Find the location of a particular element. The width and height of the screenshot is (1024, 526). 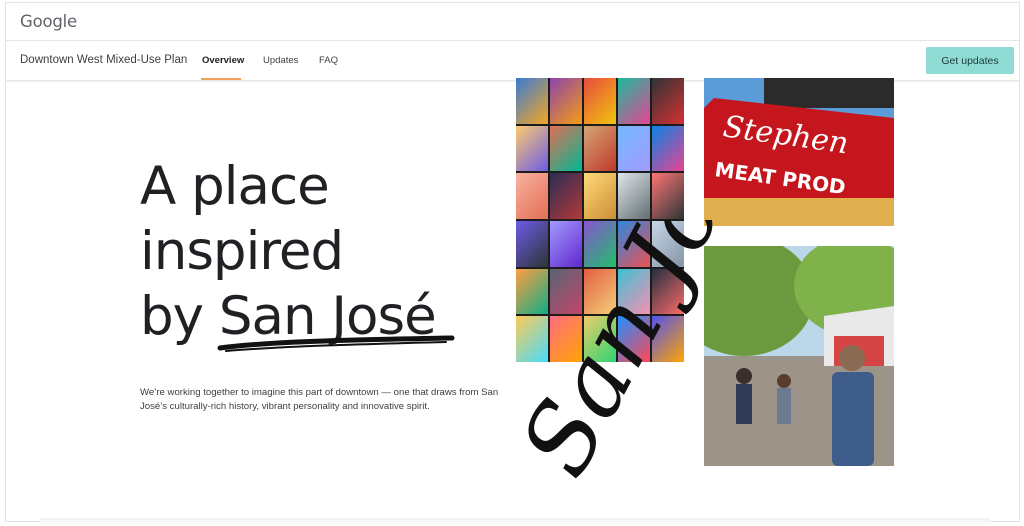

top-bar: Google is located at coordinates (512, 22).